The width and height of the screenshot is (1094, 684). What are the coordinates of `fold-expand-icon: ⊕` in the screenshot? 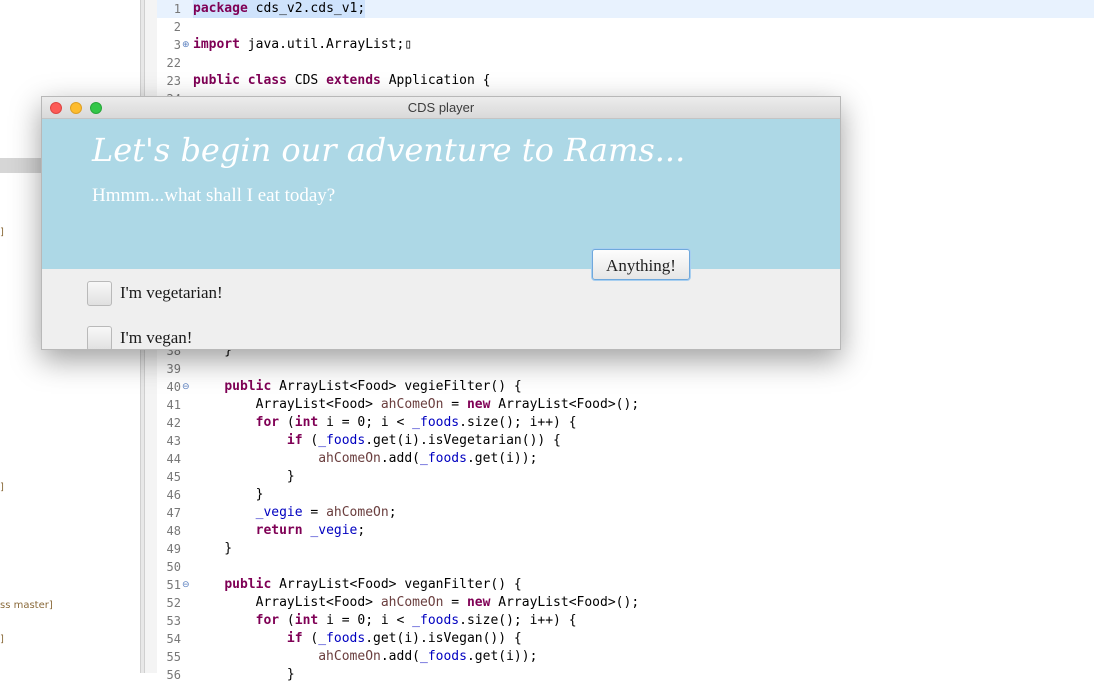 It's located at (186, 45).